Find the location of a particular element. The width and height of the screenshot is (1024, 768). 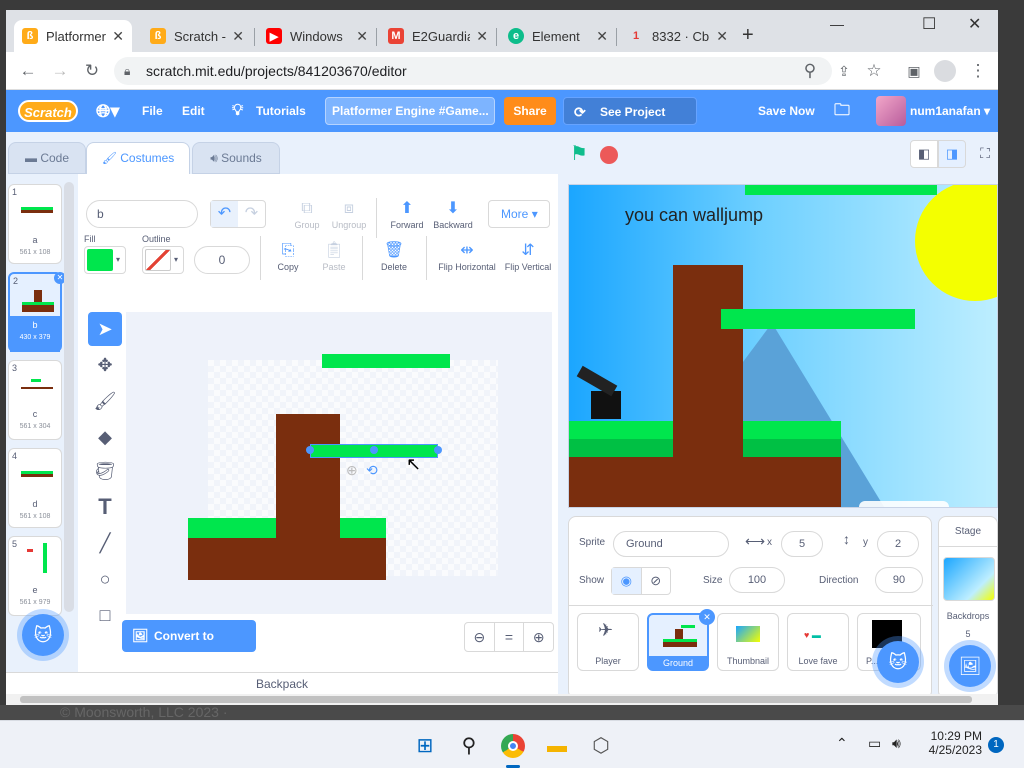

backward-button: ⬇ Backward is located at coordinates (453, 214).